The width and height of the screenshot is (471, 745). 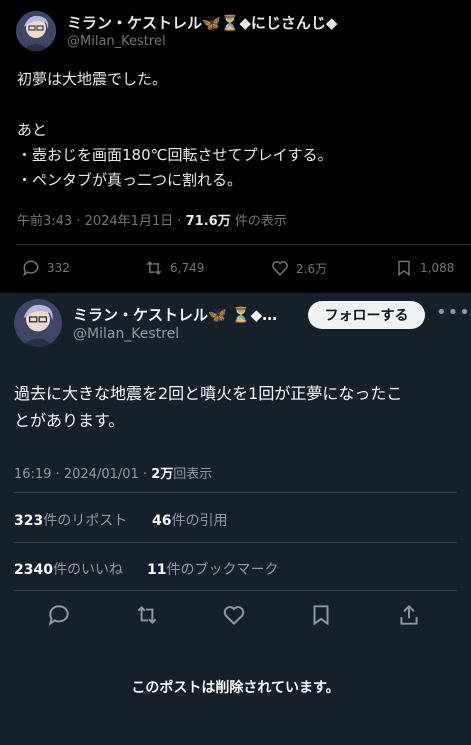 I want to click on tweet-text-line: とがあります。, so click(x=69, y=420).